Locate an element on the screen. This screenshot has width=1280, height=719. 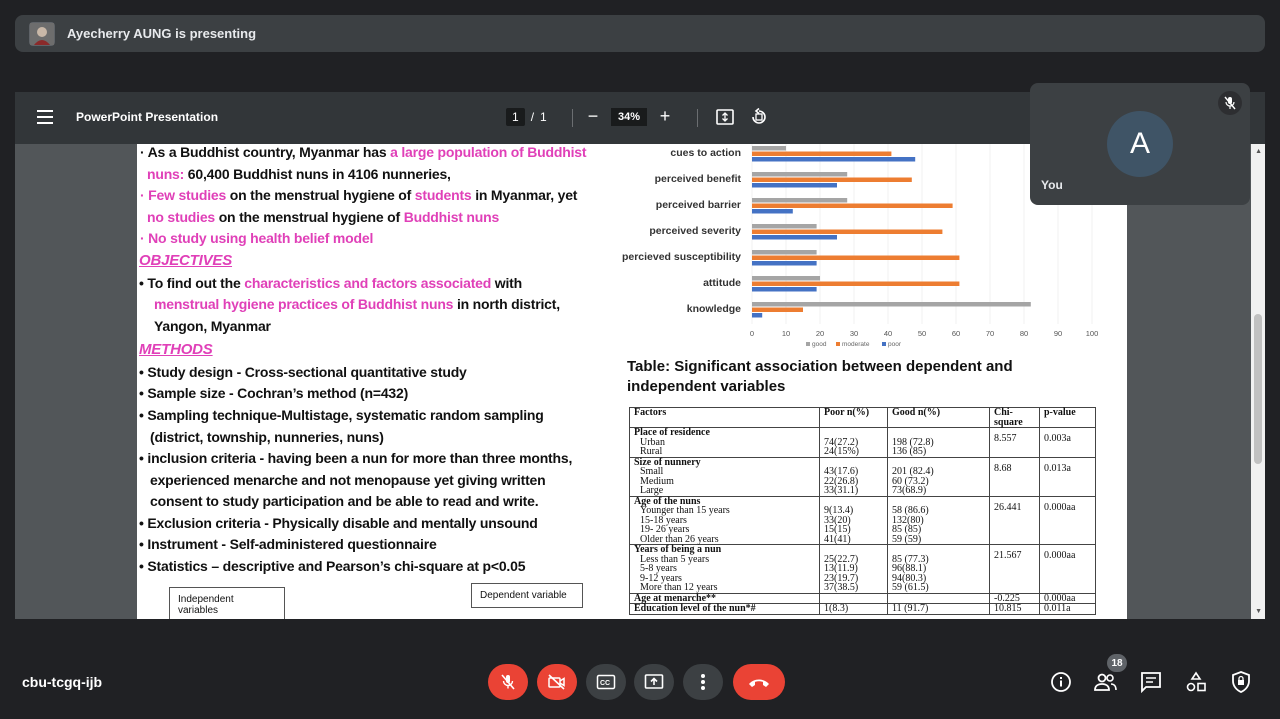
x-tick-label: 70 is located at coordinates (990, 333).